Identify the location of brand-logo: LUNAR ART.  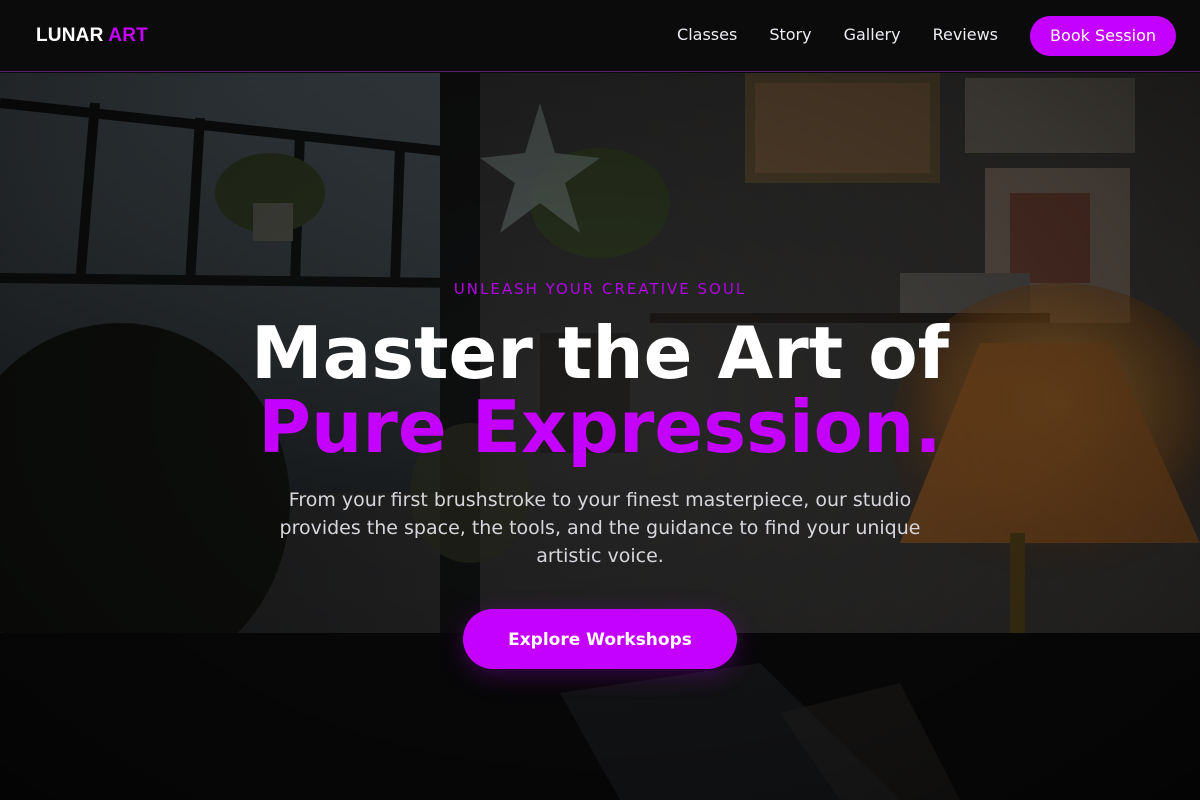
(92, 36).